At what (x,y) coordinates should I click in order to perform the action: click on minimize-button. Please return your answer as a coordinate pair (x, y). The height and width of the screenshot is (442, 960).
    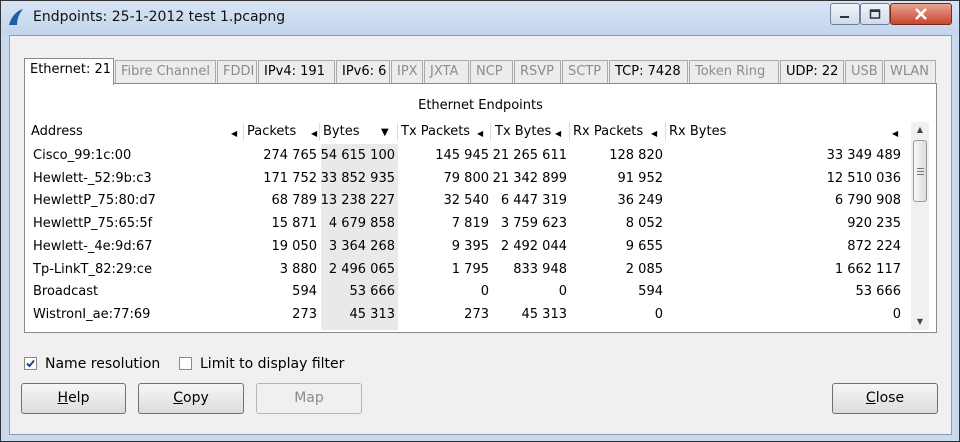
    Looking at the image, I should click on (845, 14).